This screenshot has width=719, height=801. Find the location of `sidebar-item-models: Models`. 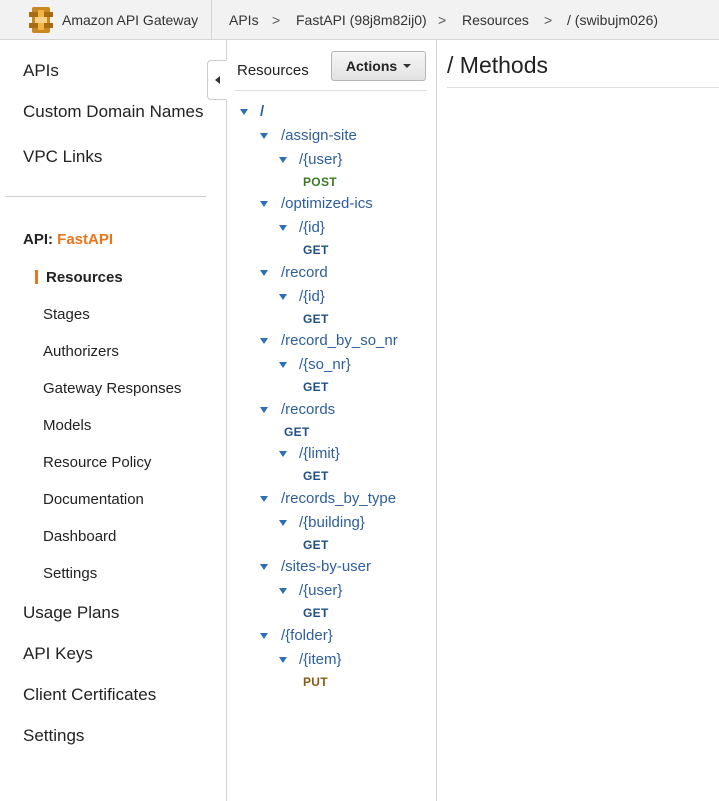

sidebar-item-models: Models is located at coordinates (67, 425).